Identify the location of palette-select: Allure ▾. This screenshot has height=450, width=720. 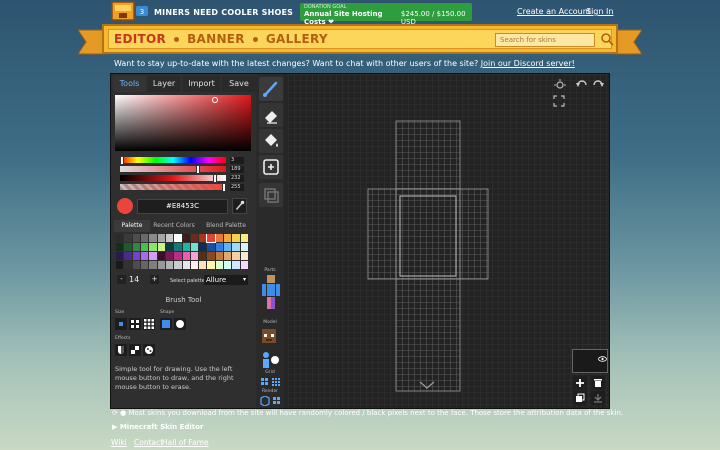
(226, 280).